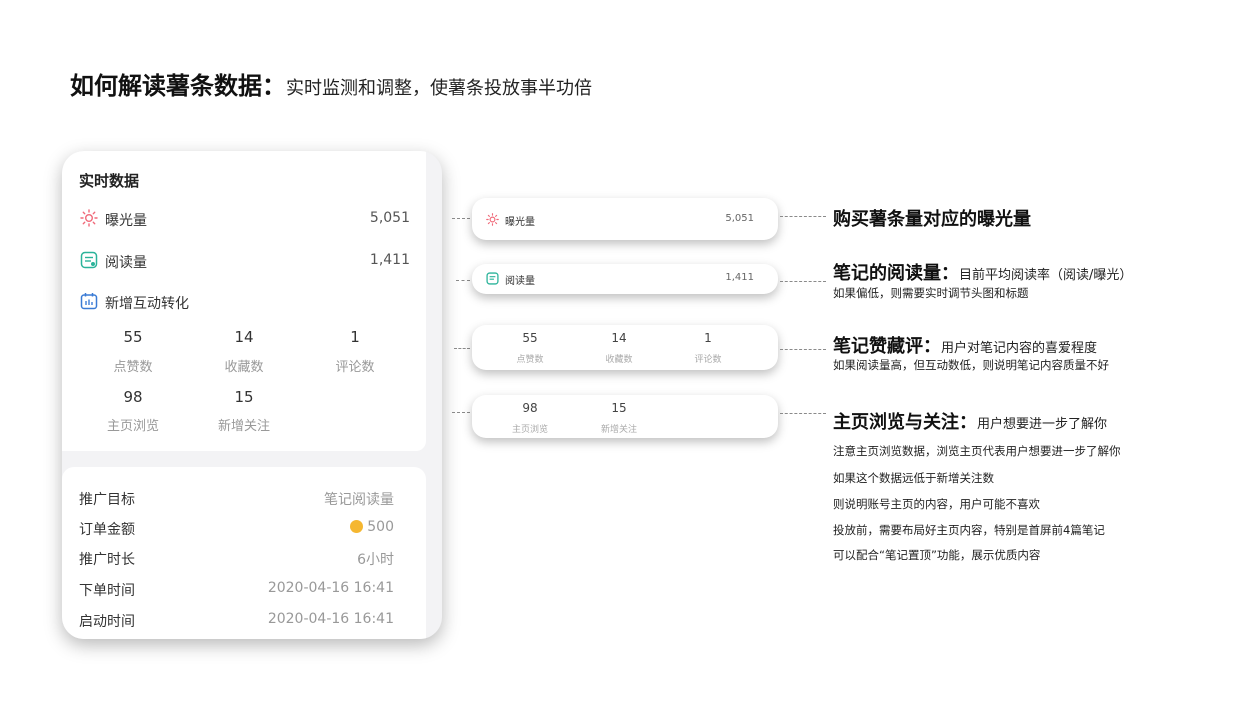  I want to click on detail-label: 推广时长, so click(107, 560).